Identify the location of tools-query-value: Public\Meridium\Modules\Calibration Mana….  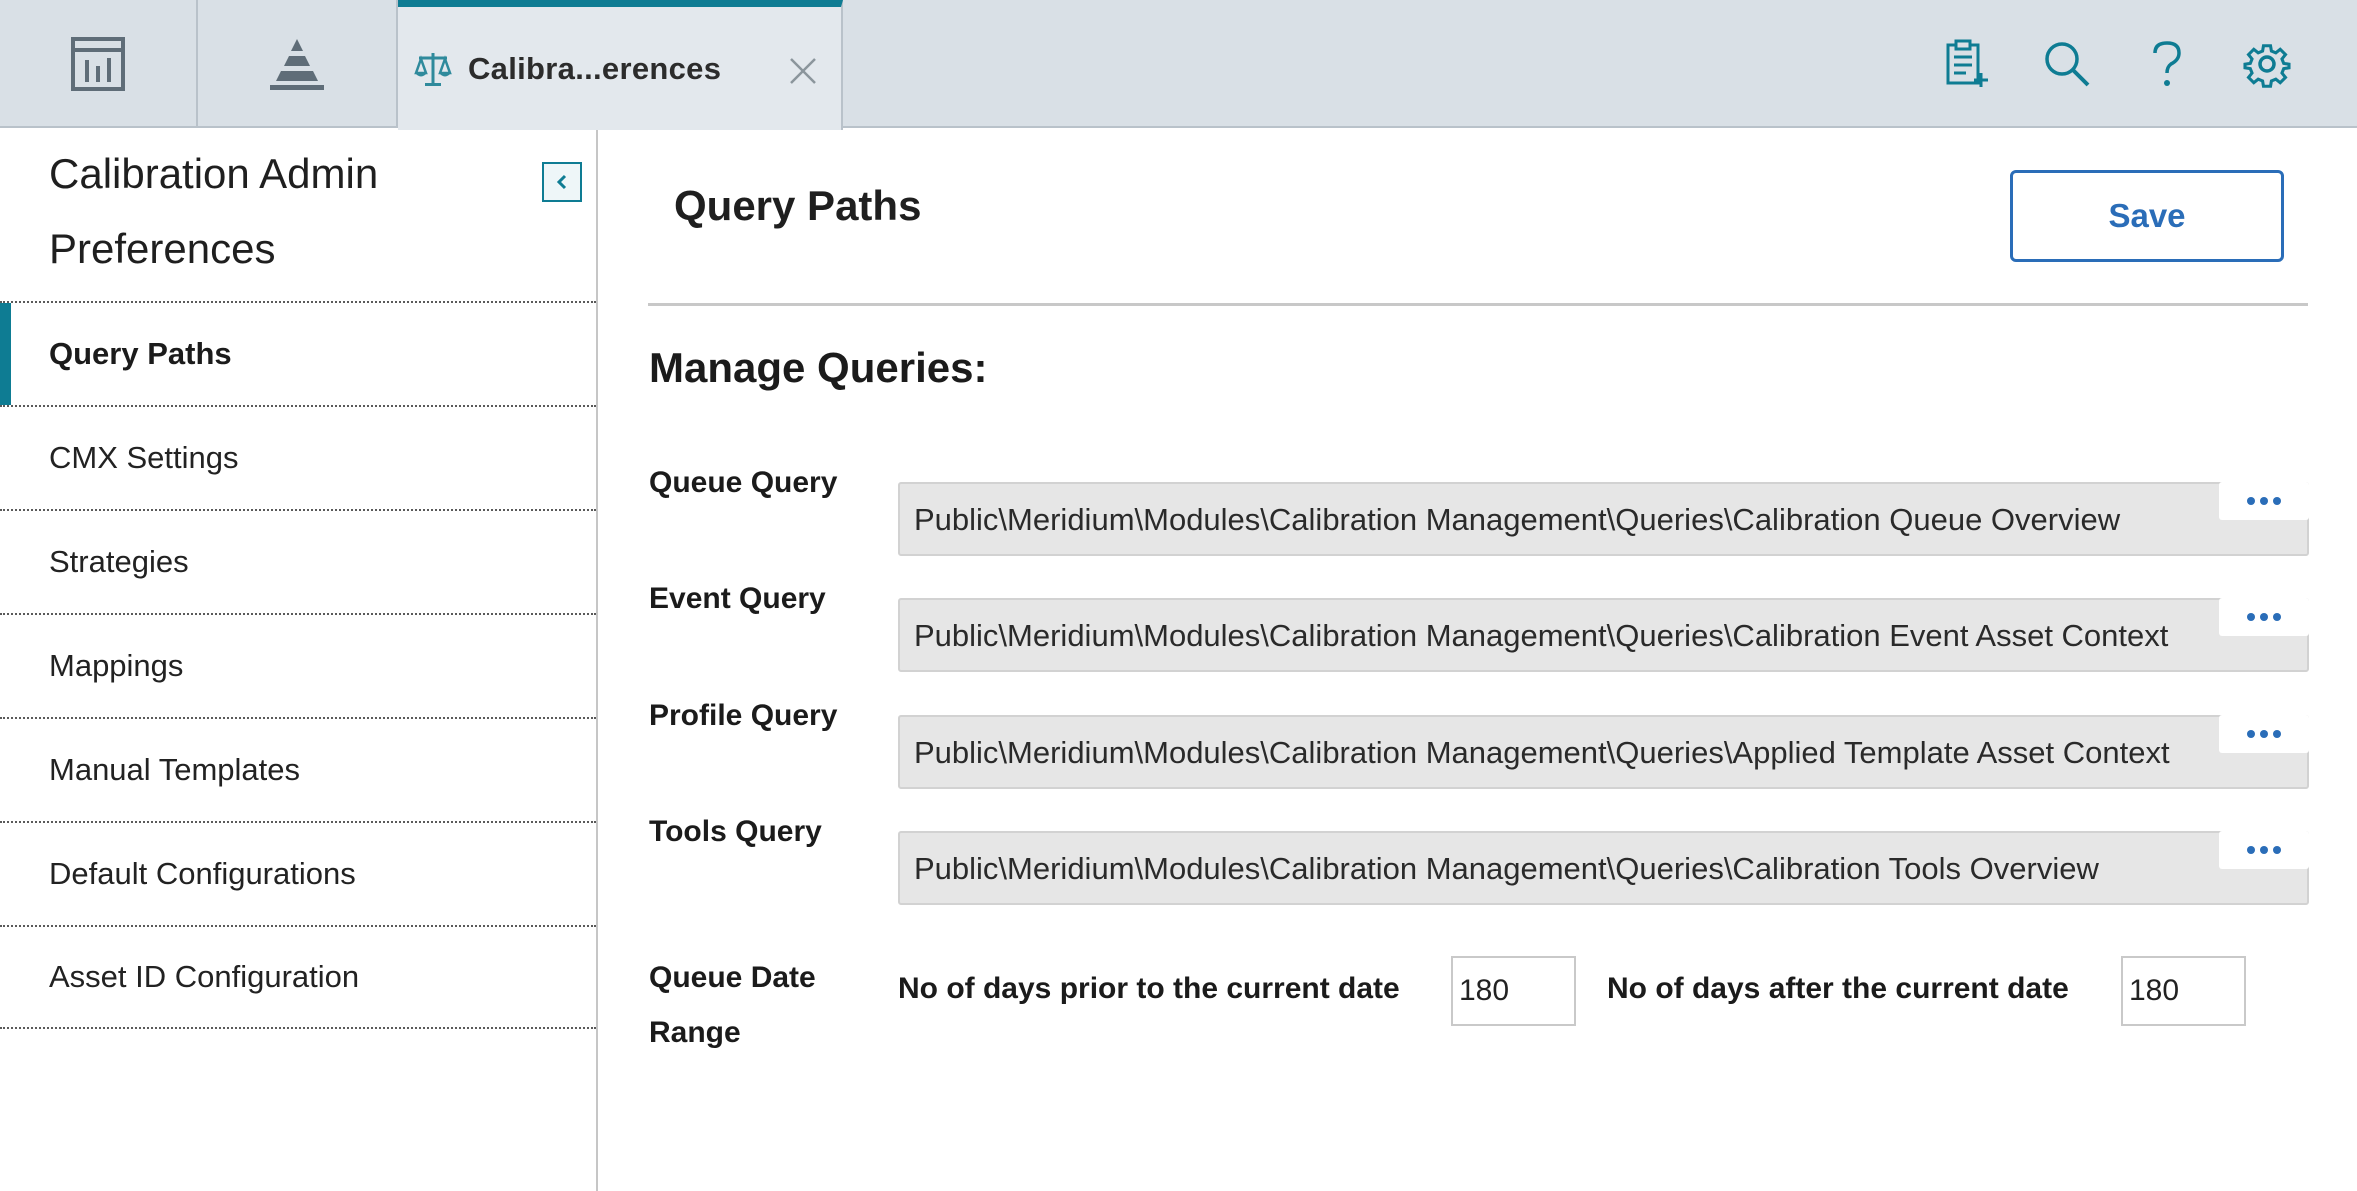
(1506, 868).